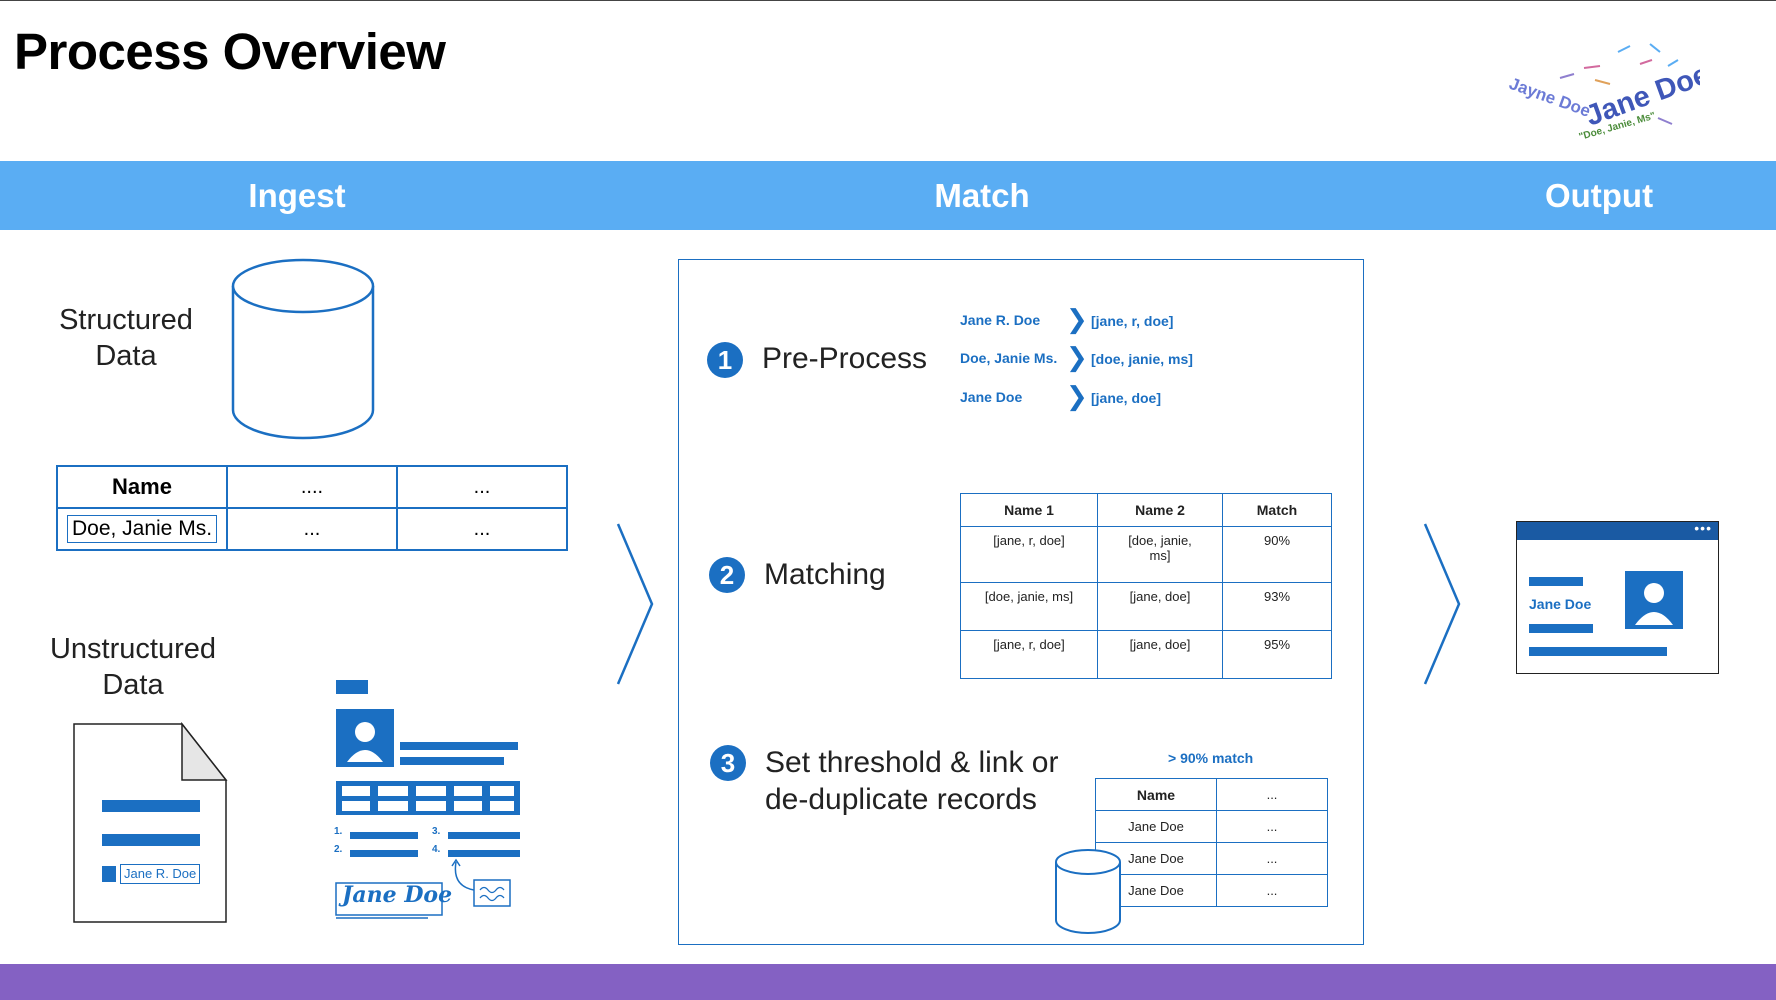 The image size is (1776, 1000). Describe the element at coordinates (912, 762) in the screenshot. I see `step-3-line-1: Set threshold & link or` at that location.